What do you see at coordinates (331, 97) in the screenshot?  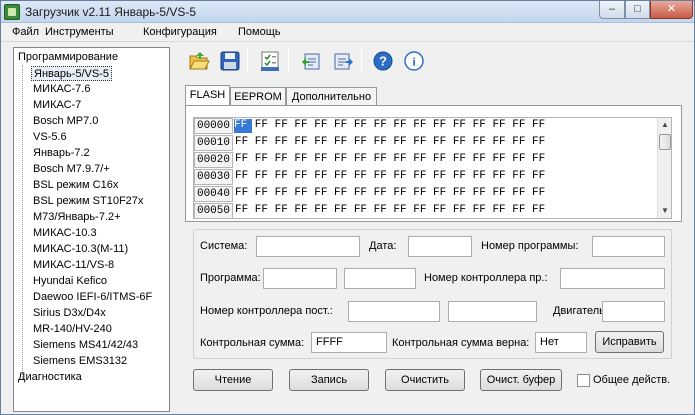 I see `tab-additional: Дополнительно` at bounding box center [331, 97].